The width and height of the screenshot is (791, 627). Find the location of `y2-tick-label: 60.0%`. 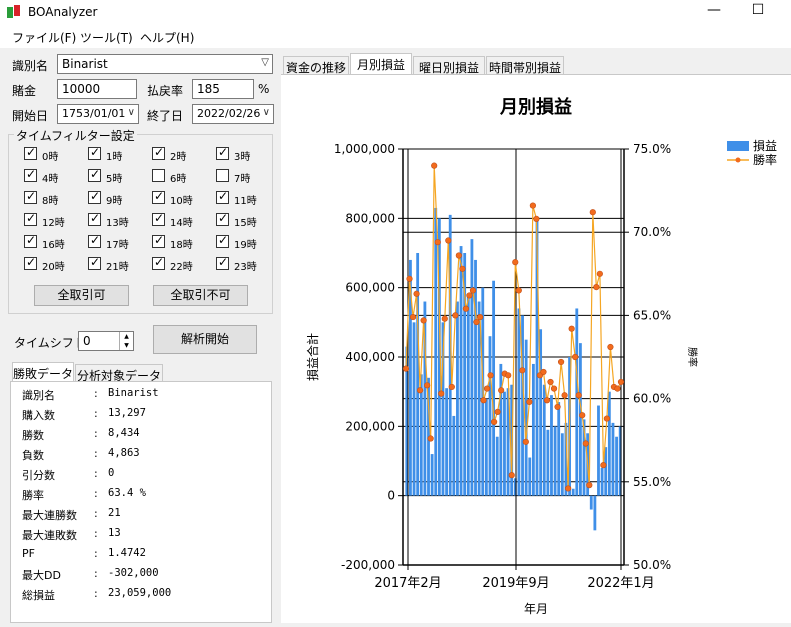

y2-tick-label: 60.0% is located at coordinates (652, 399).